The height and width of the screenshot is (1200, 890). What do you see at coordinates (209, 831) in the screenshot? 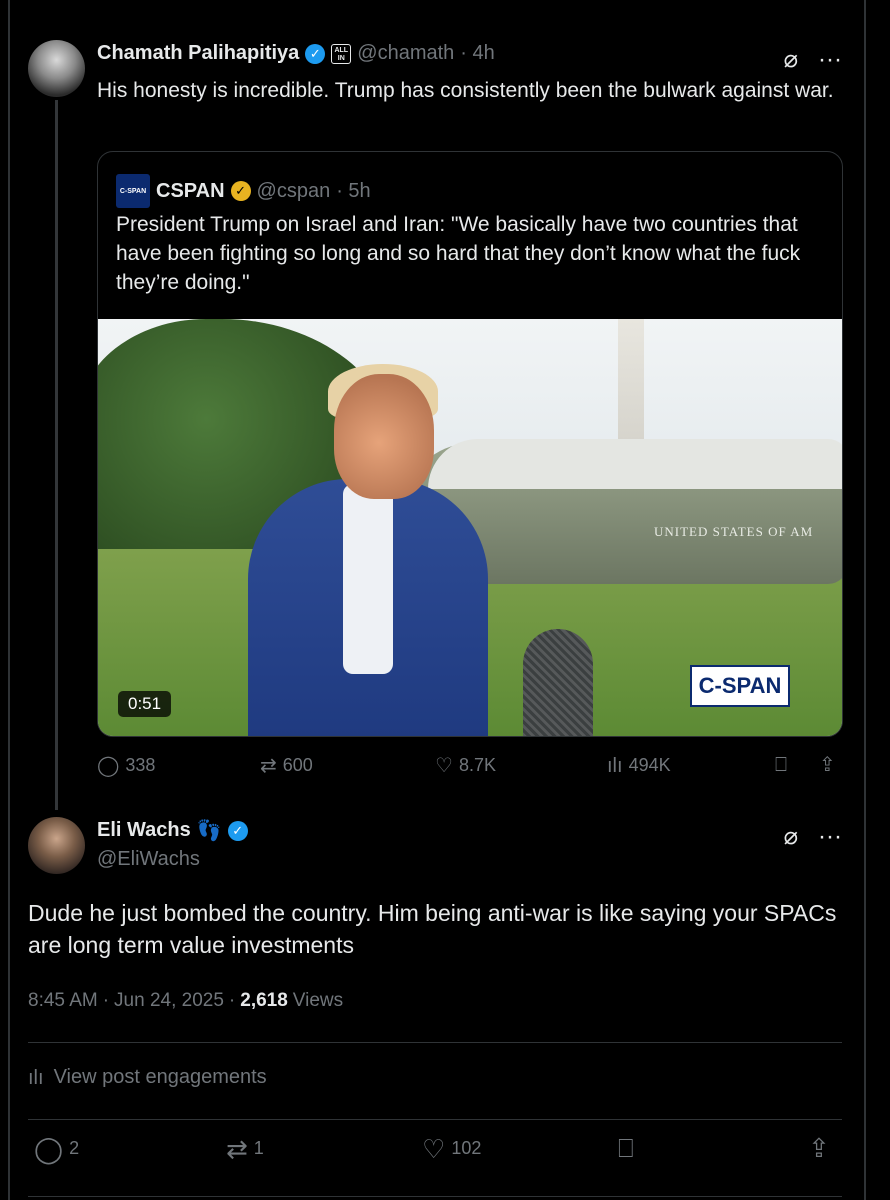
I see `name-emoji: 👣` at bounding box center [209, 831].